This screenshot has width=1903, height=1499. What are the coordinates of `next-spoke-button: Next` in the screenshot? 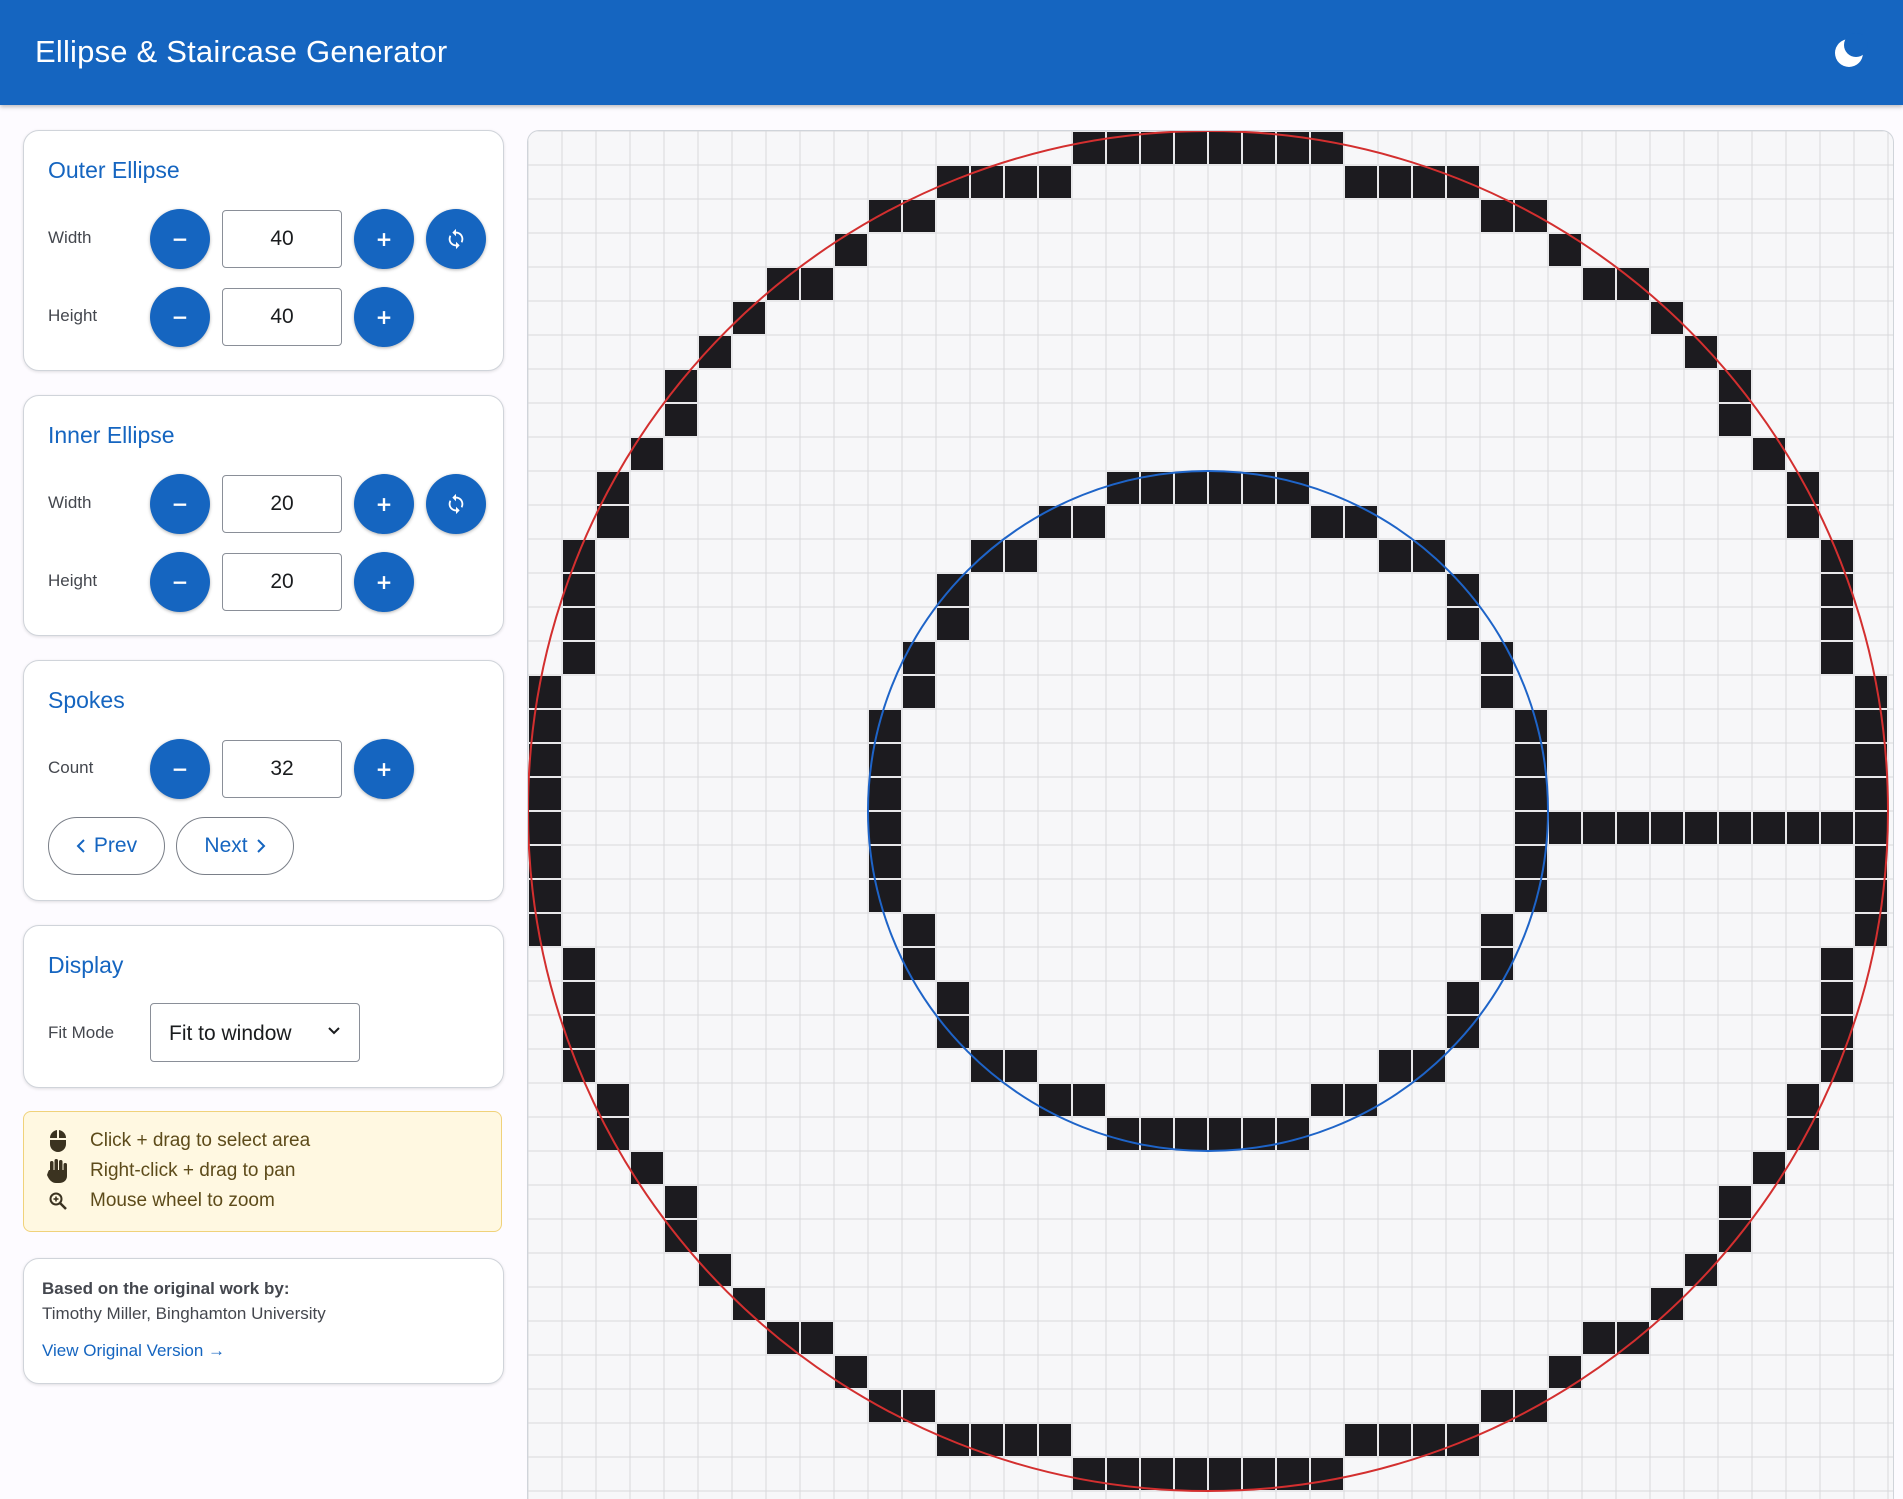 It's located at (235, 846).